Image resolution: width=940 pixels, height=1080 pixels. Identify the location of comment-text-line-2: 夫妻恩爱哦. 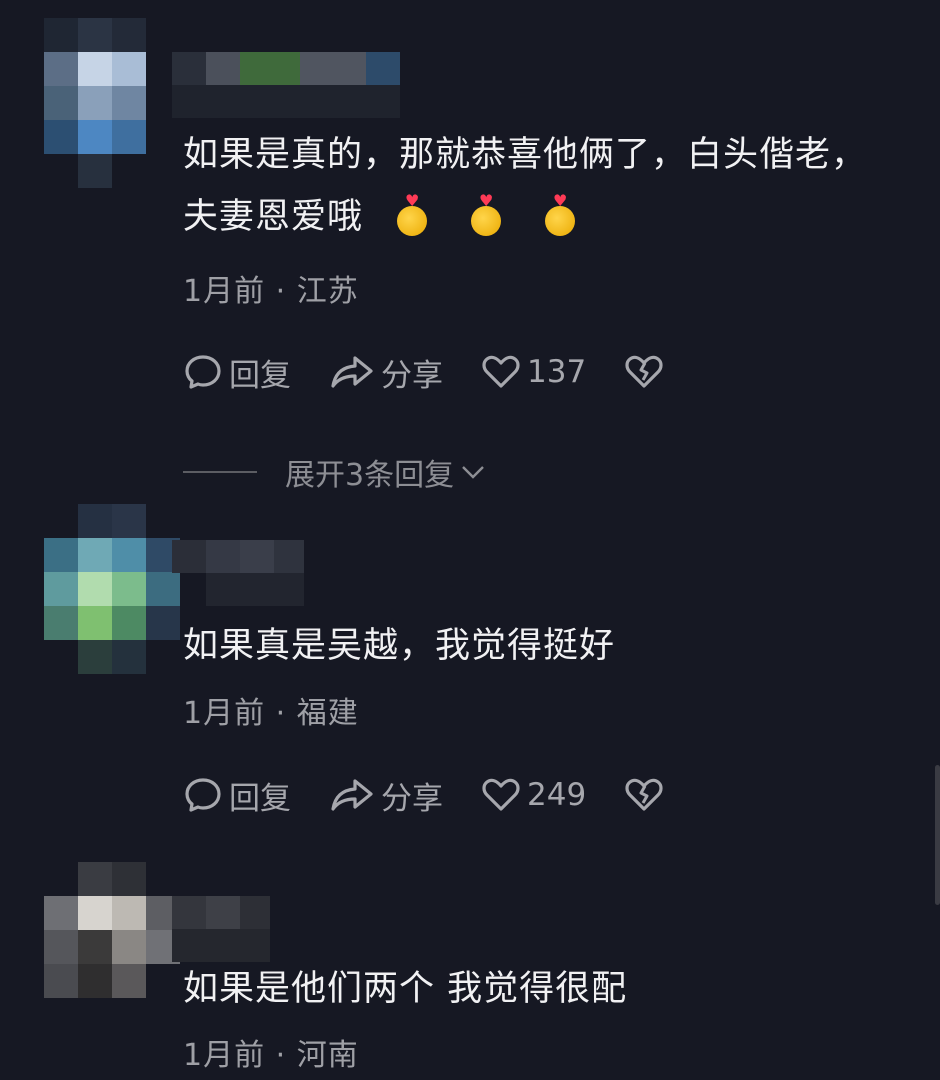
(273, 217).